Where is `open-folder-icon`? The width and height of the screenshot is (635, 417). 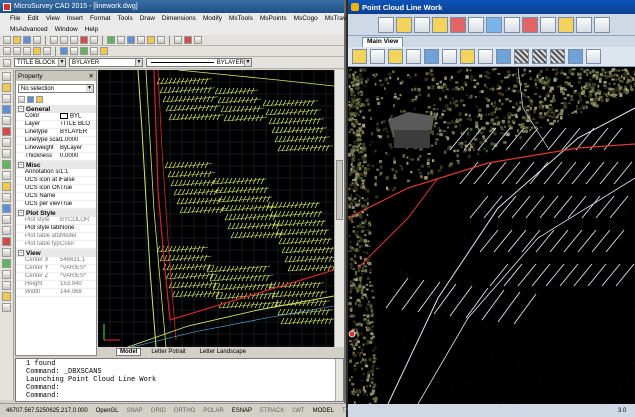
open-folder-icon is located at coordinates (17, 40).